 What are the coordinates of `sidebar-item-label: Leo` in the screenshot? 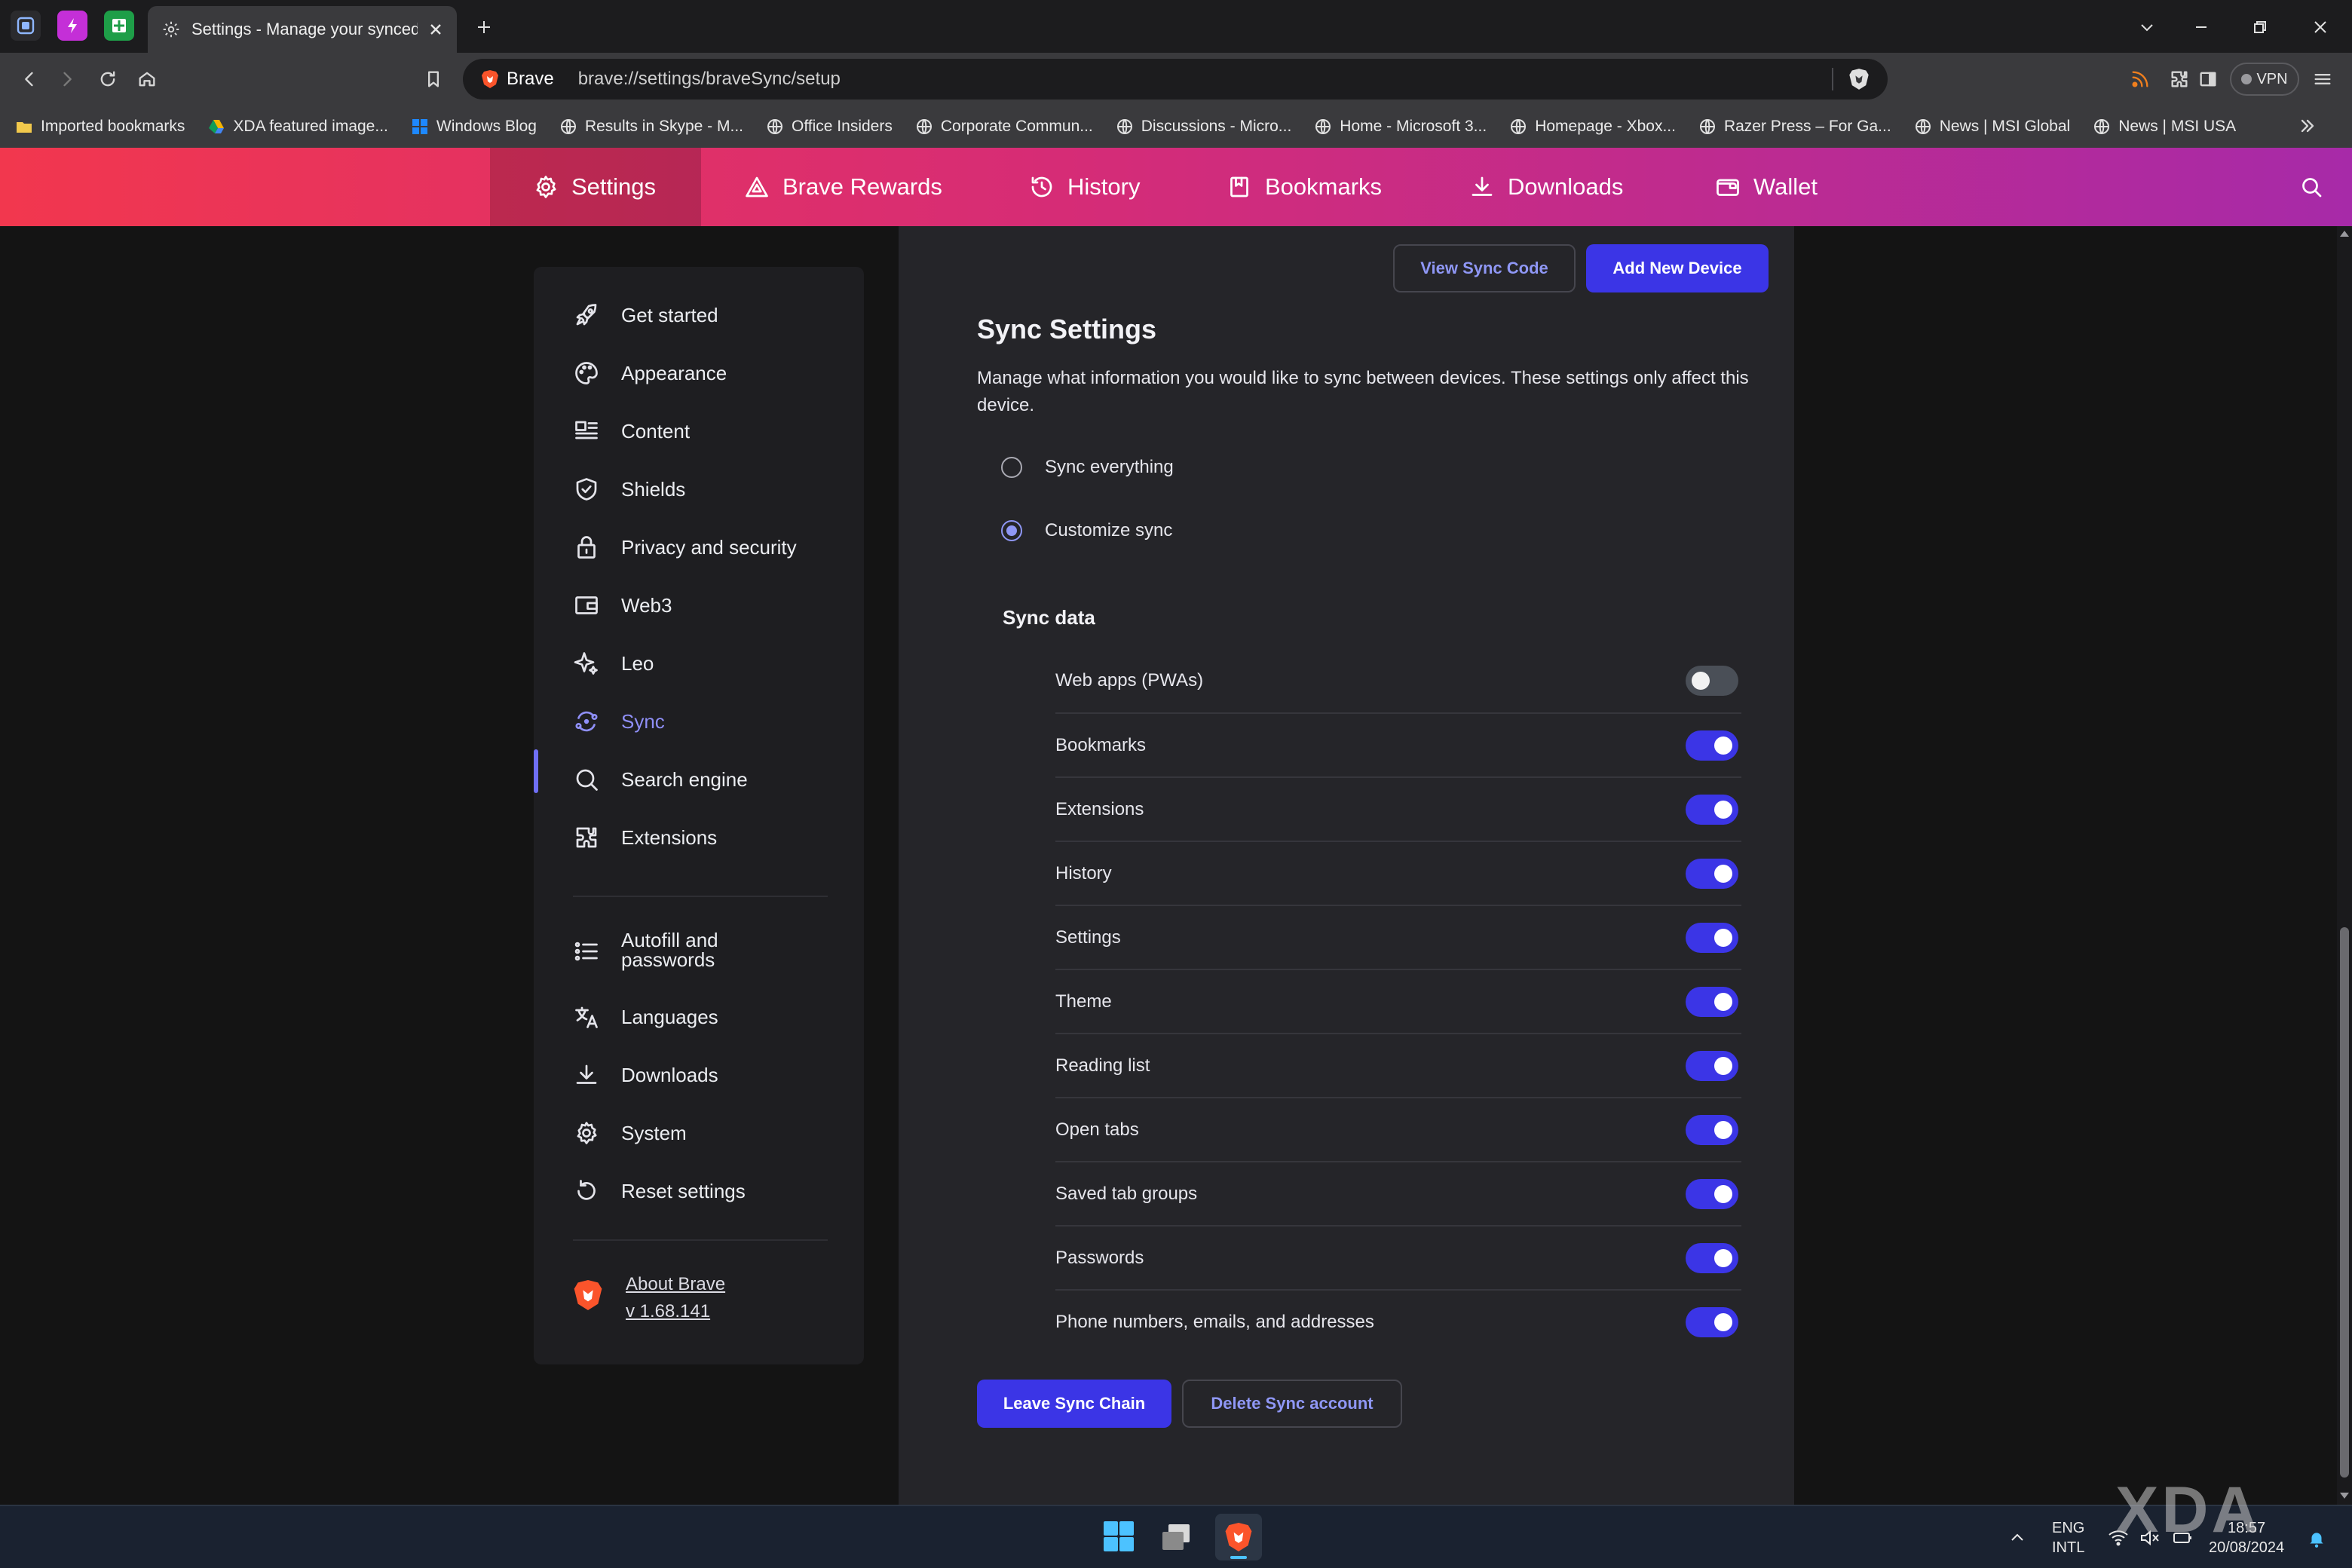 It's located at (637, 663).